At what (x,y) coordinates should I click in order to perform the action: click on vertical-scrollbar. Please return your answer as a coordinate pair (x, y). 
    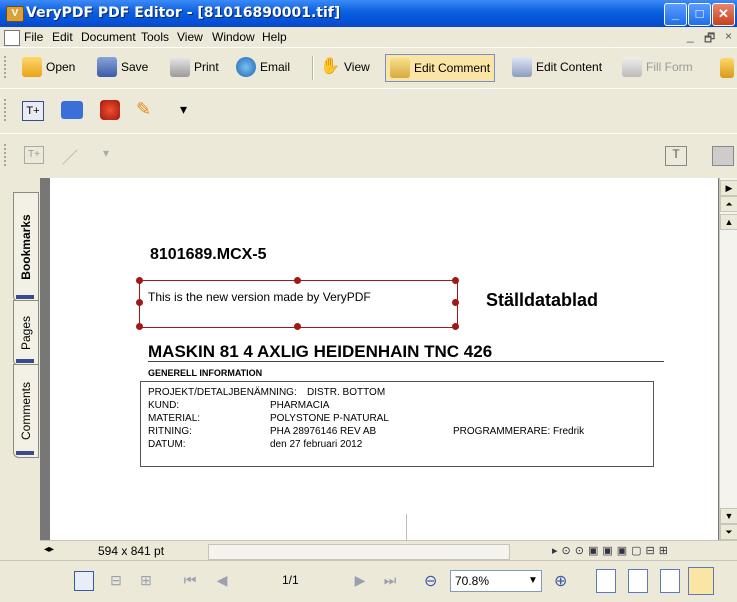
    Looking at the image, I should click on (728, 359).